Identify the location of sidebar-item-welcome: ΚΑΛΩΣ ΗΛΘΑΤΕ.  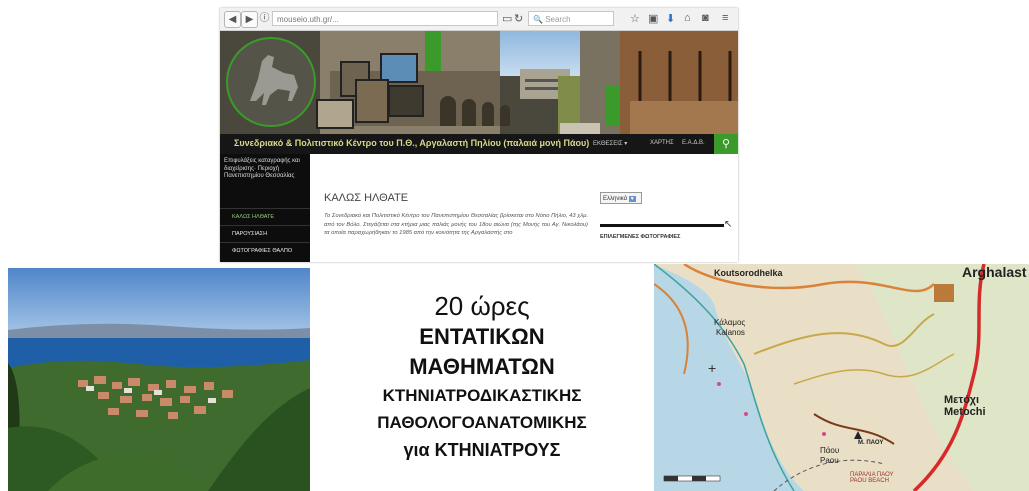
(265, 216).